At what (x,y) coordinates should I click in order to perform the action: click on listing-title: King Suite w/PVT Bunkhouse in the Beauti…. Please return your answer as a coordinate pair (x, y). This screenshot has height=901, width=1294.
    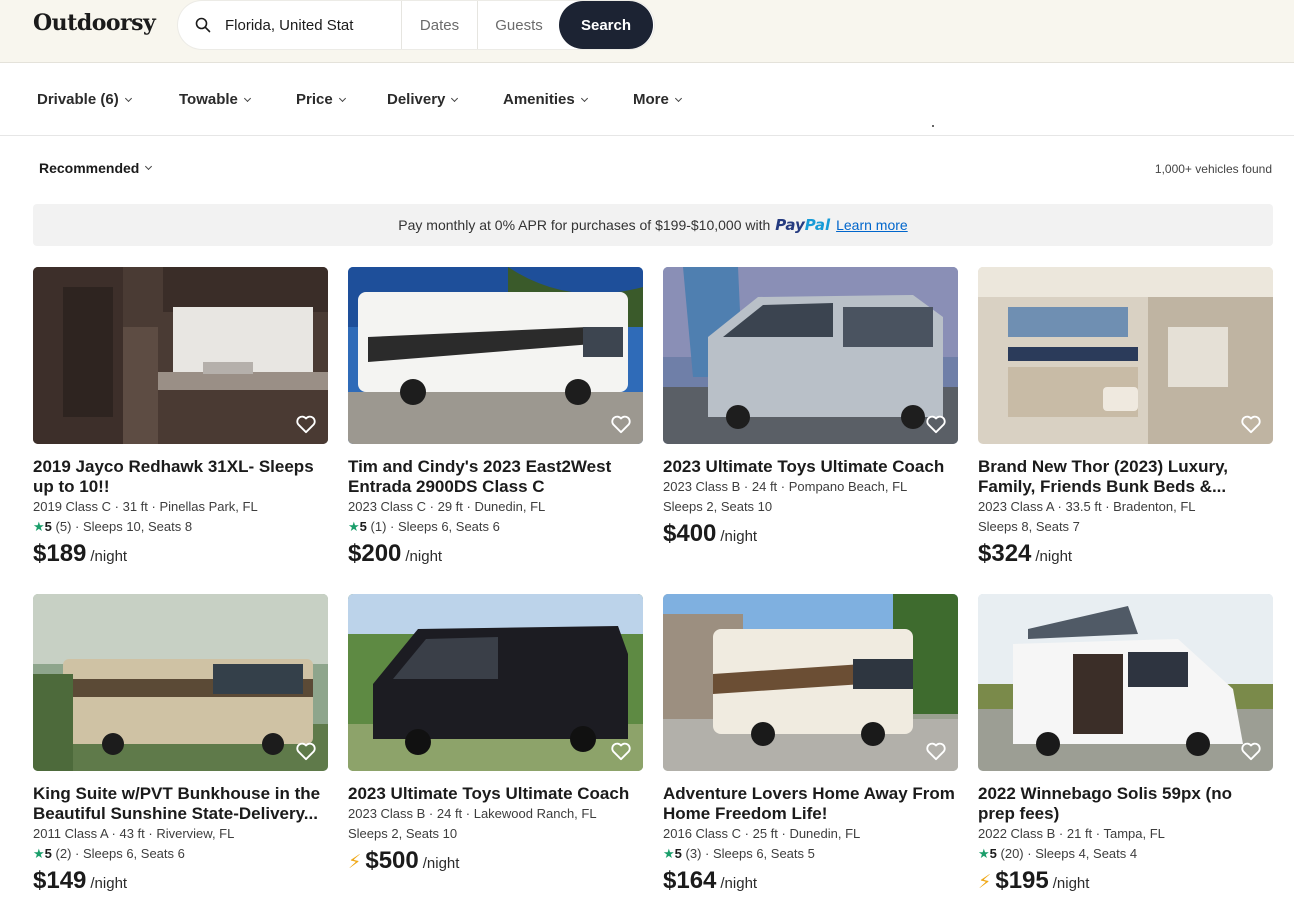
    Looking at the image, I should click on (180, 804).